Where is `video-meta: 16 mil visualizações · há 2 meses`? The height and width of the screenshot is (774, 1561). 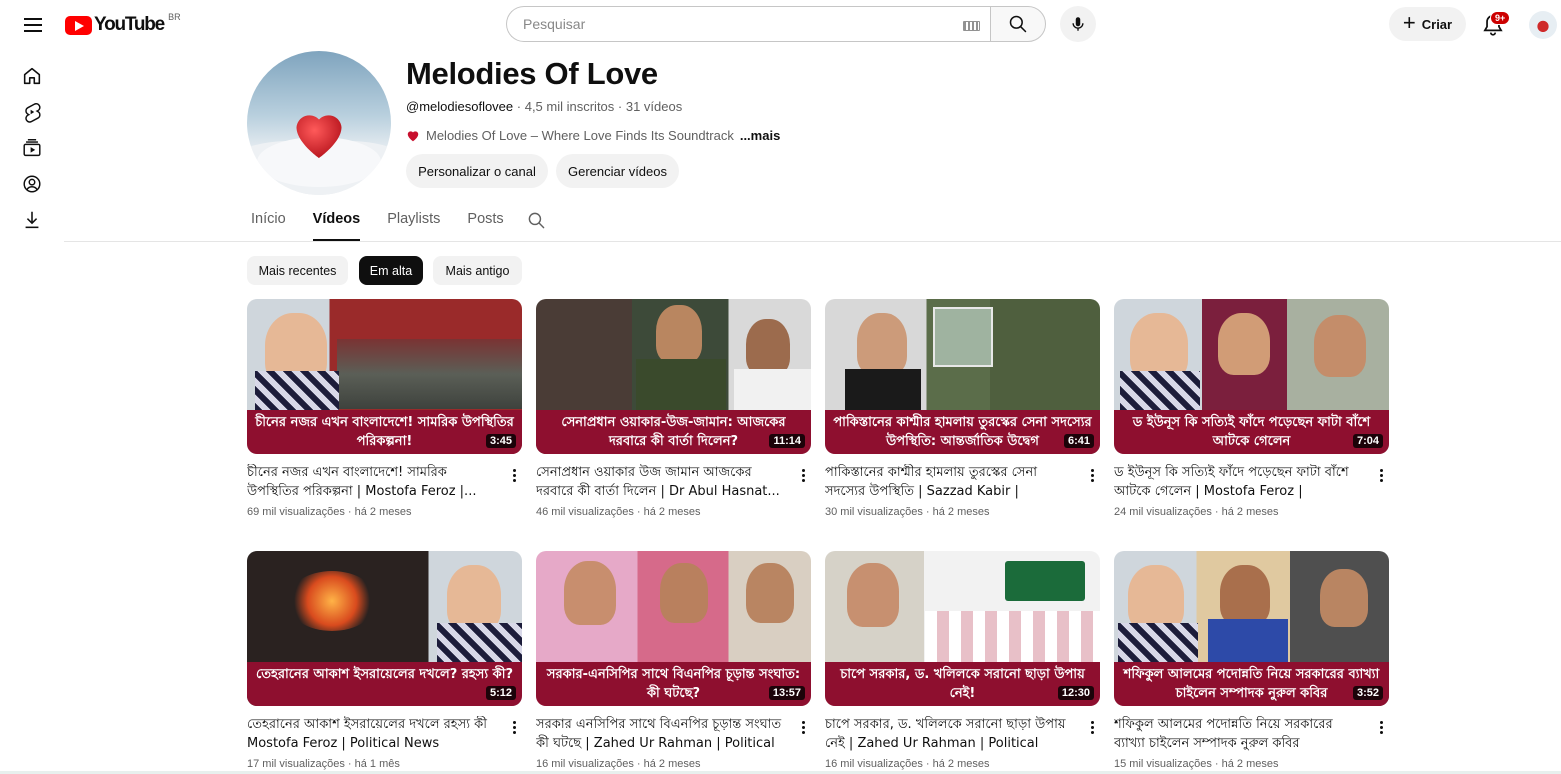 video-meta: 16 mil visualizações · há 2 meses is located at coordinates (618, 764).